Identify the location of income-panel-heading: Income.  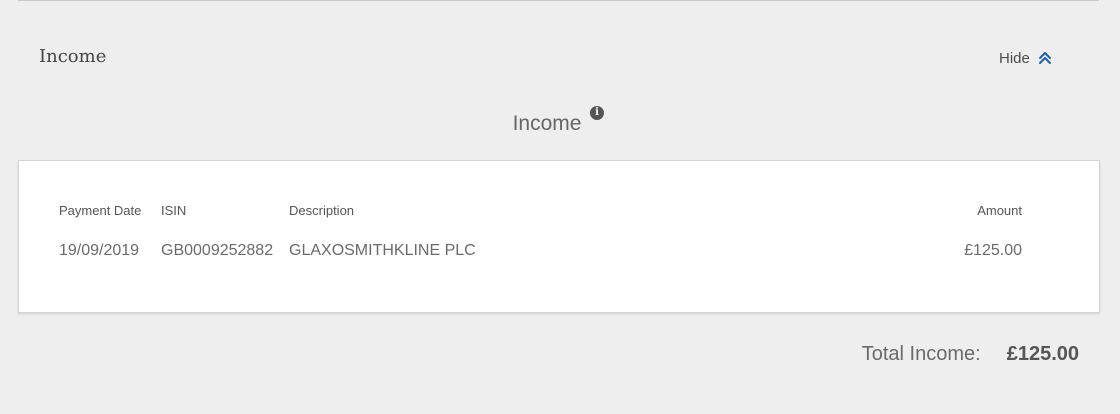
(547, 123).